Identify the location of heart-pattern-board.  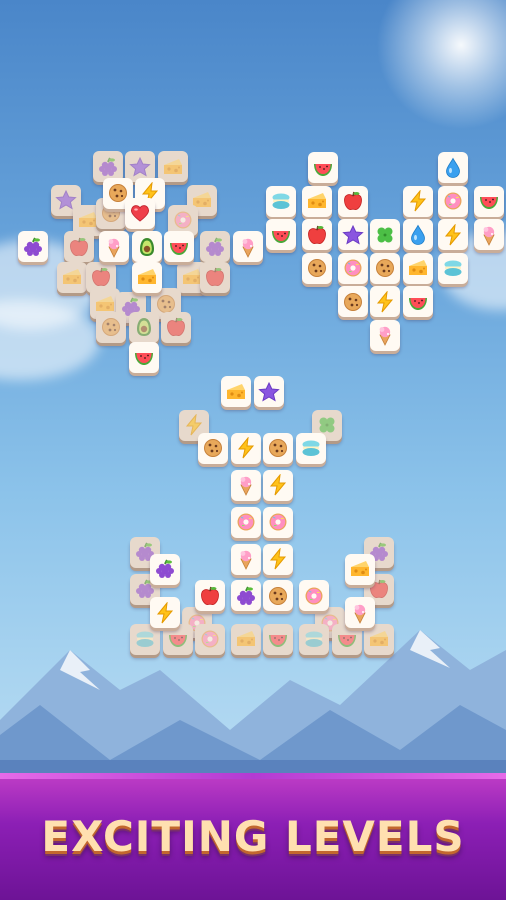
(385, 257).